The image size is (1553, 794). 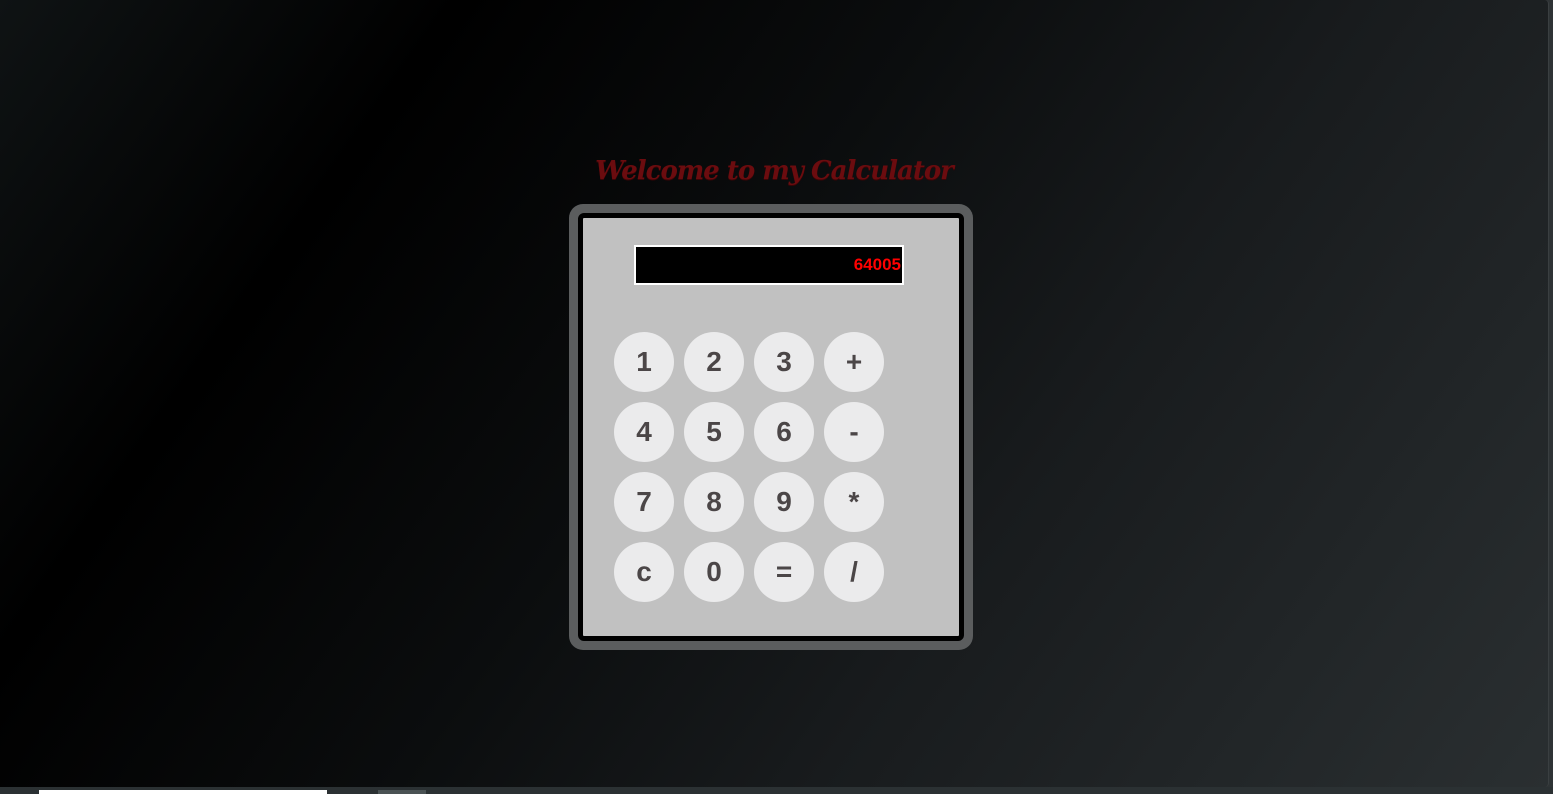 I want to click on key-3: 3, so click(x=784, y=362).